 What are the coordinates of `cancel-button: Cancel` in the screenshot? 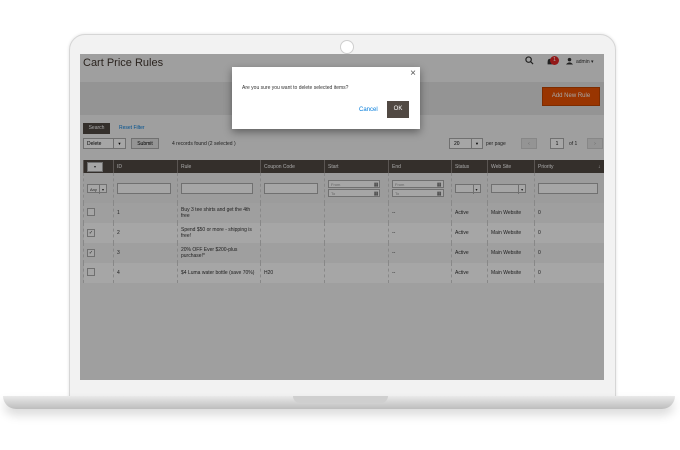 It's located at (368, 110).